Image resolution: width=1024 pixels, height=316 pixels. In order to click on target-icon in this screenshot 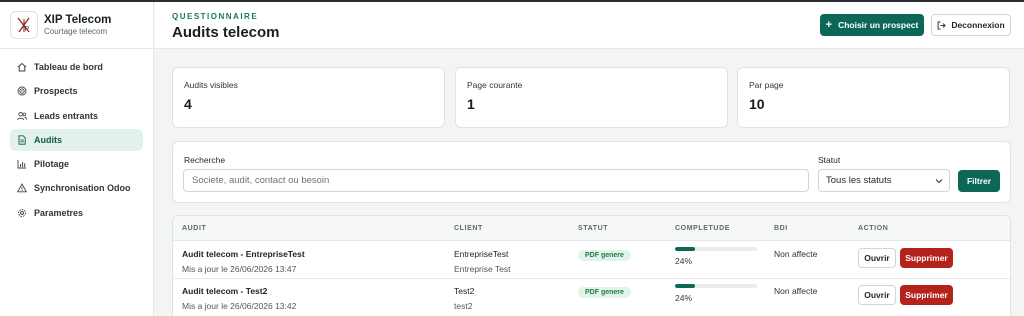, I will do `click(22, 91)`.